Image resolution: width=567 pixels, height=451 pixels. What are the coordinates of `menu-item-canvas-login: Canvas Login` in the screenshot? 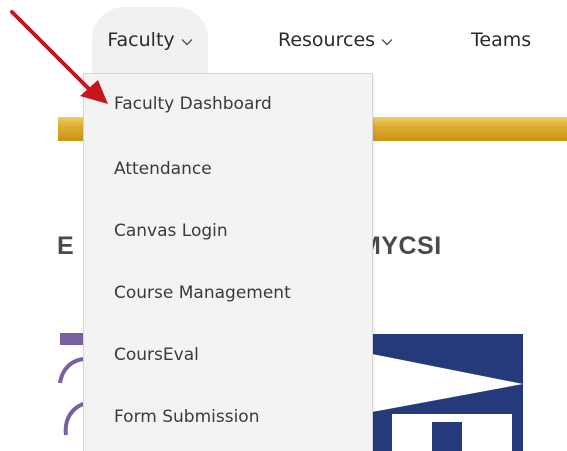 It's located at (171, 231).